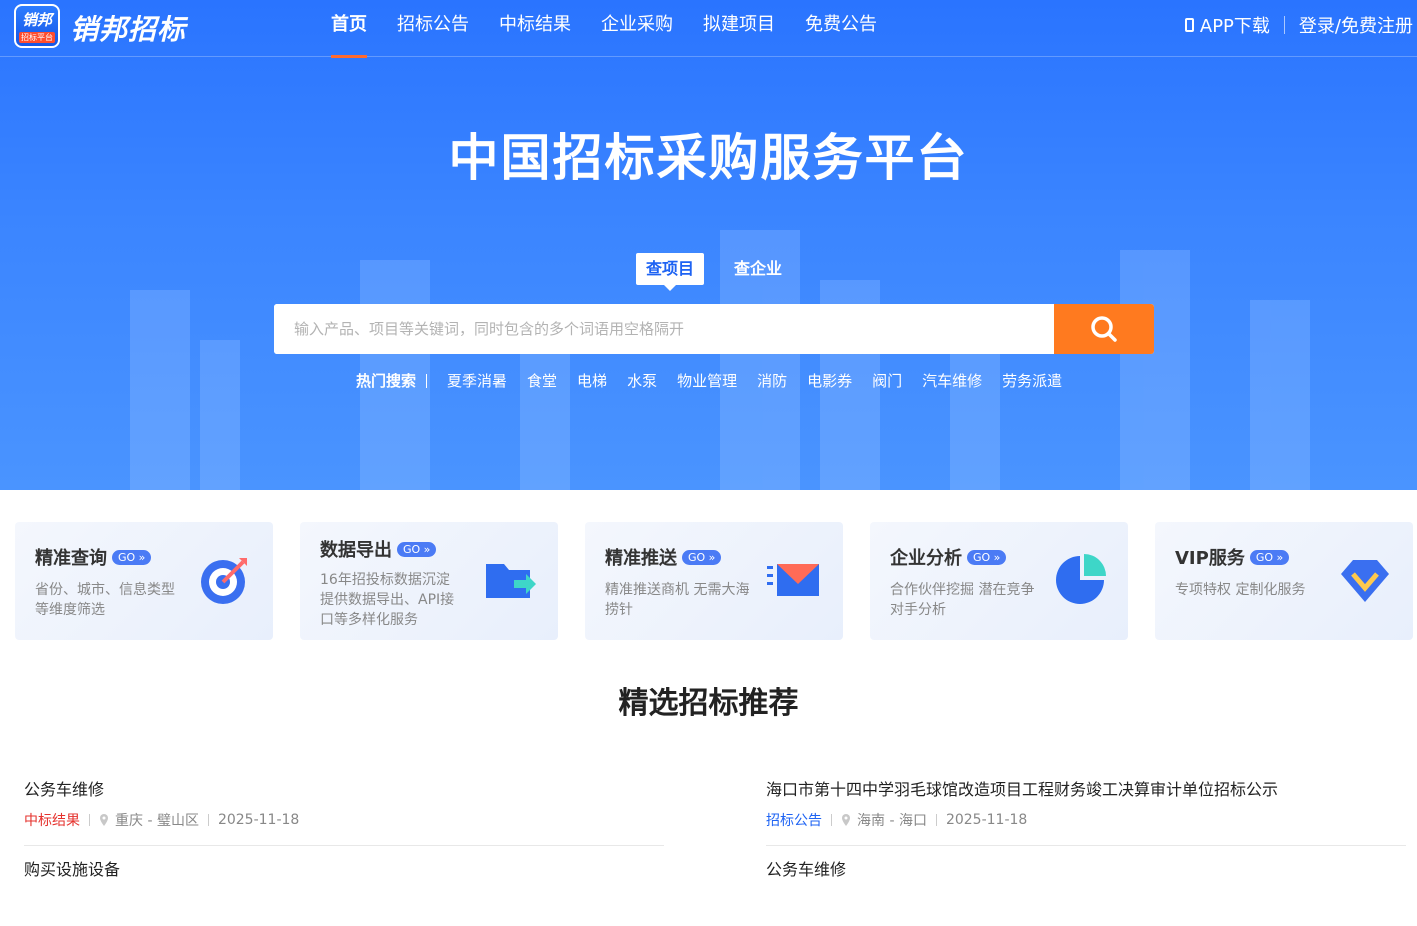 The image size is (1417, 926). Describe the element at coordinates (356, 550) in the screenshot. I see `card-title-text: 数据导出` at that location.